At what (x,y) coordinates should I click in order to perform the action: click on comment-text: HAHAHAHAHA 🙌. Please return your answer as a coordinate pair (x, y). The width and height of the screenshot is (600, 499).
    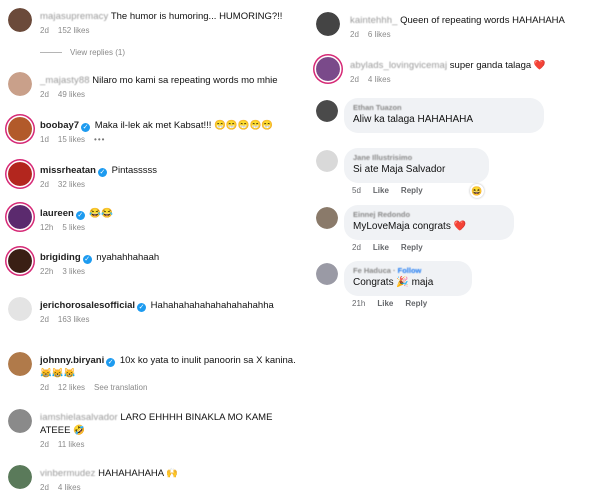
    Looking at the image, I should click on (138, 473).